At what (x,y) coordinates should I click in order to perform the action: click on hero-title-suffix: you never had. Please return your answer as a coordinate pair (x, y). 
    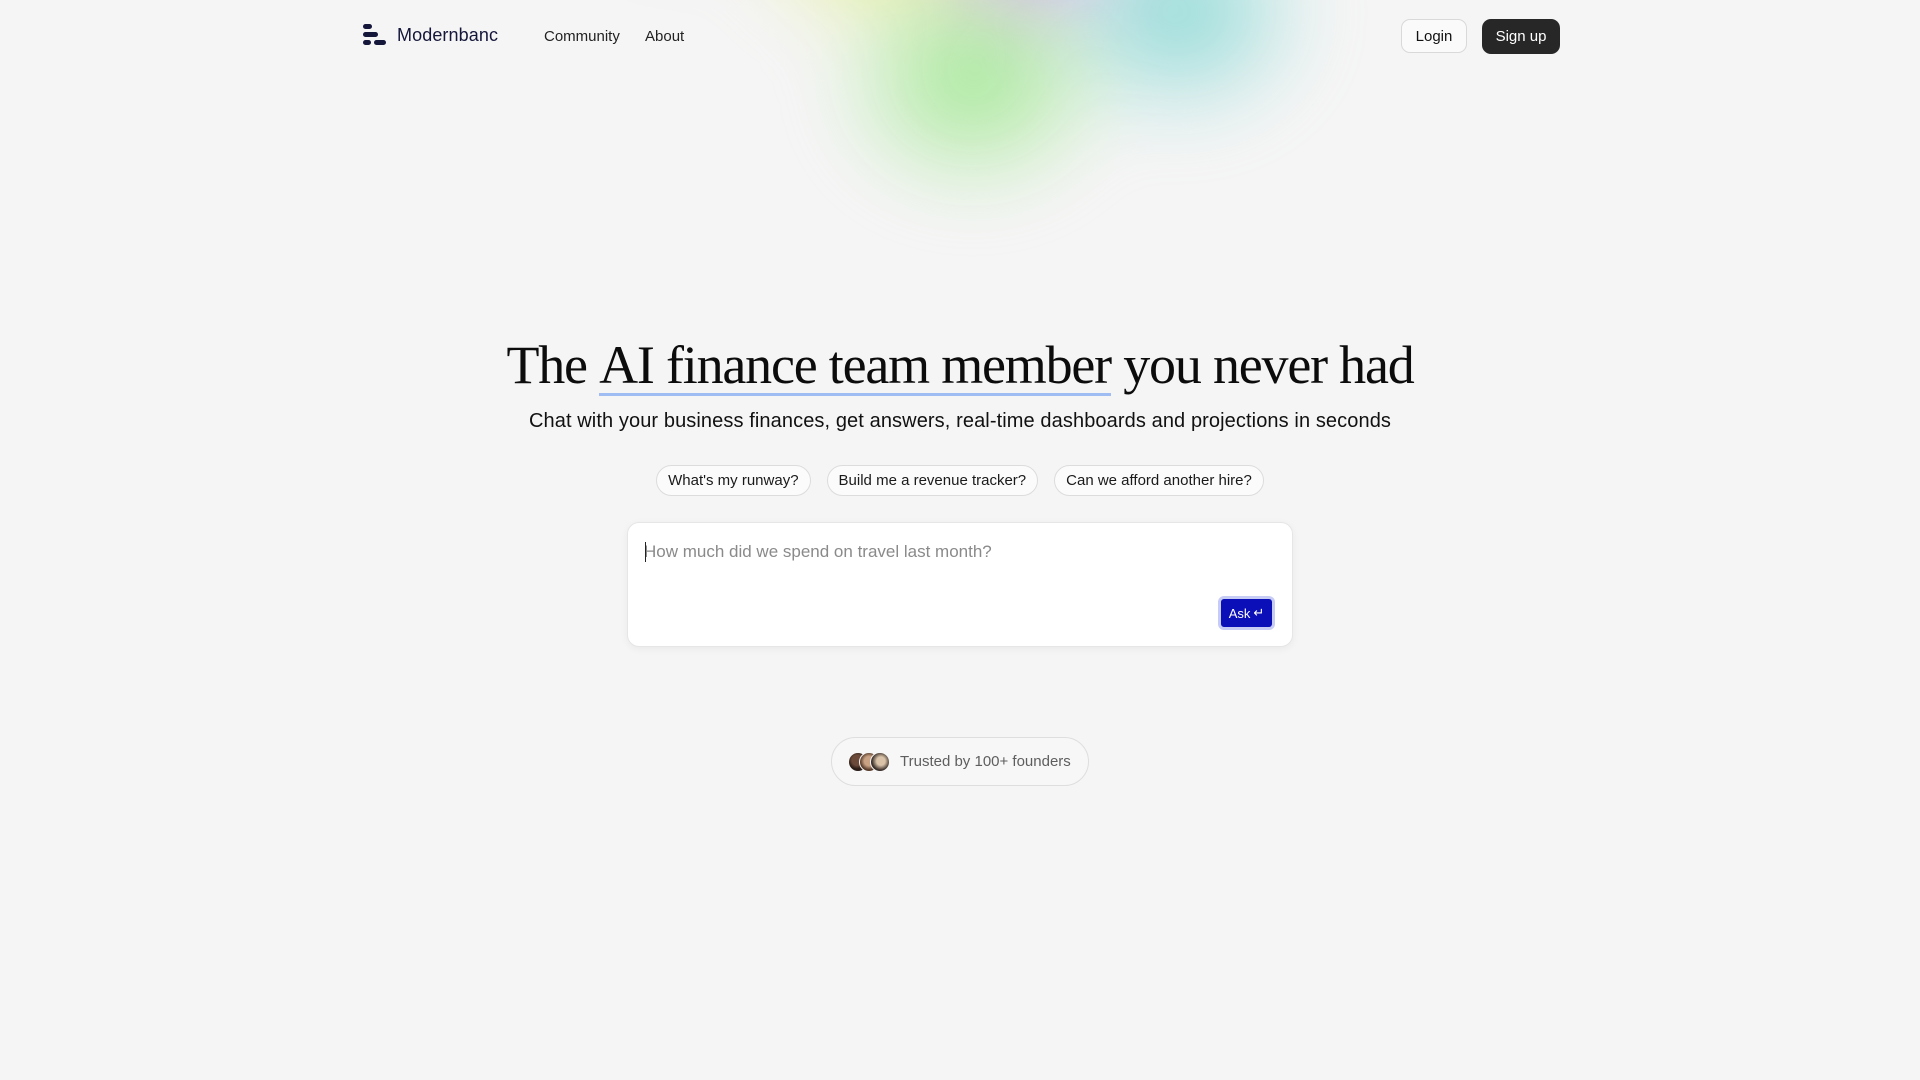
    Looking at the image, I should click on (1262, 365).